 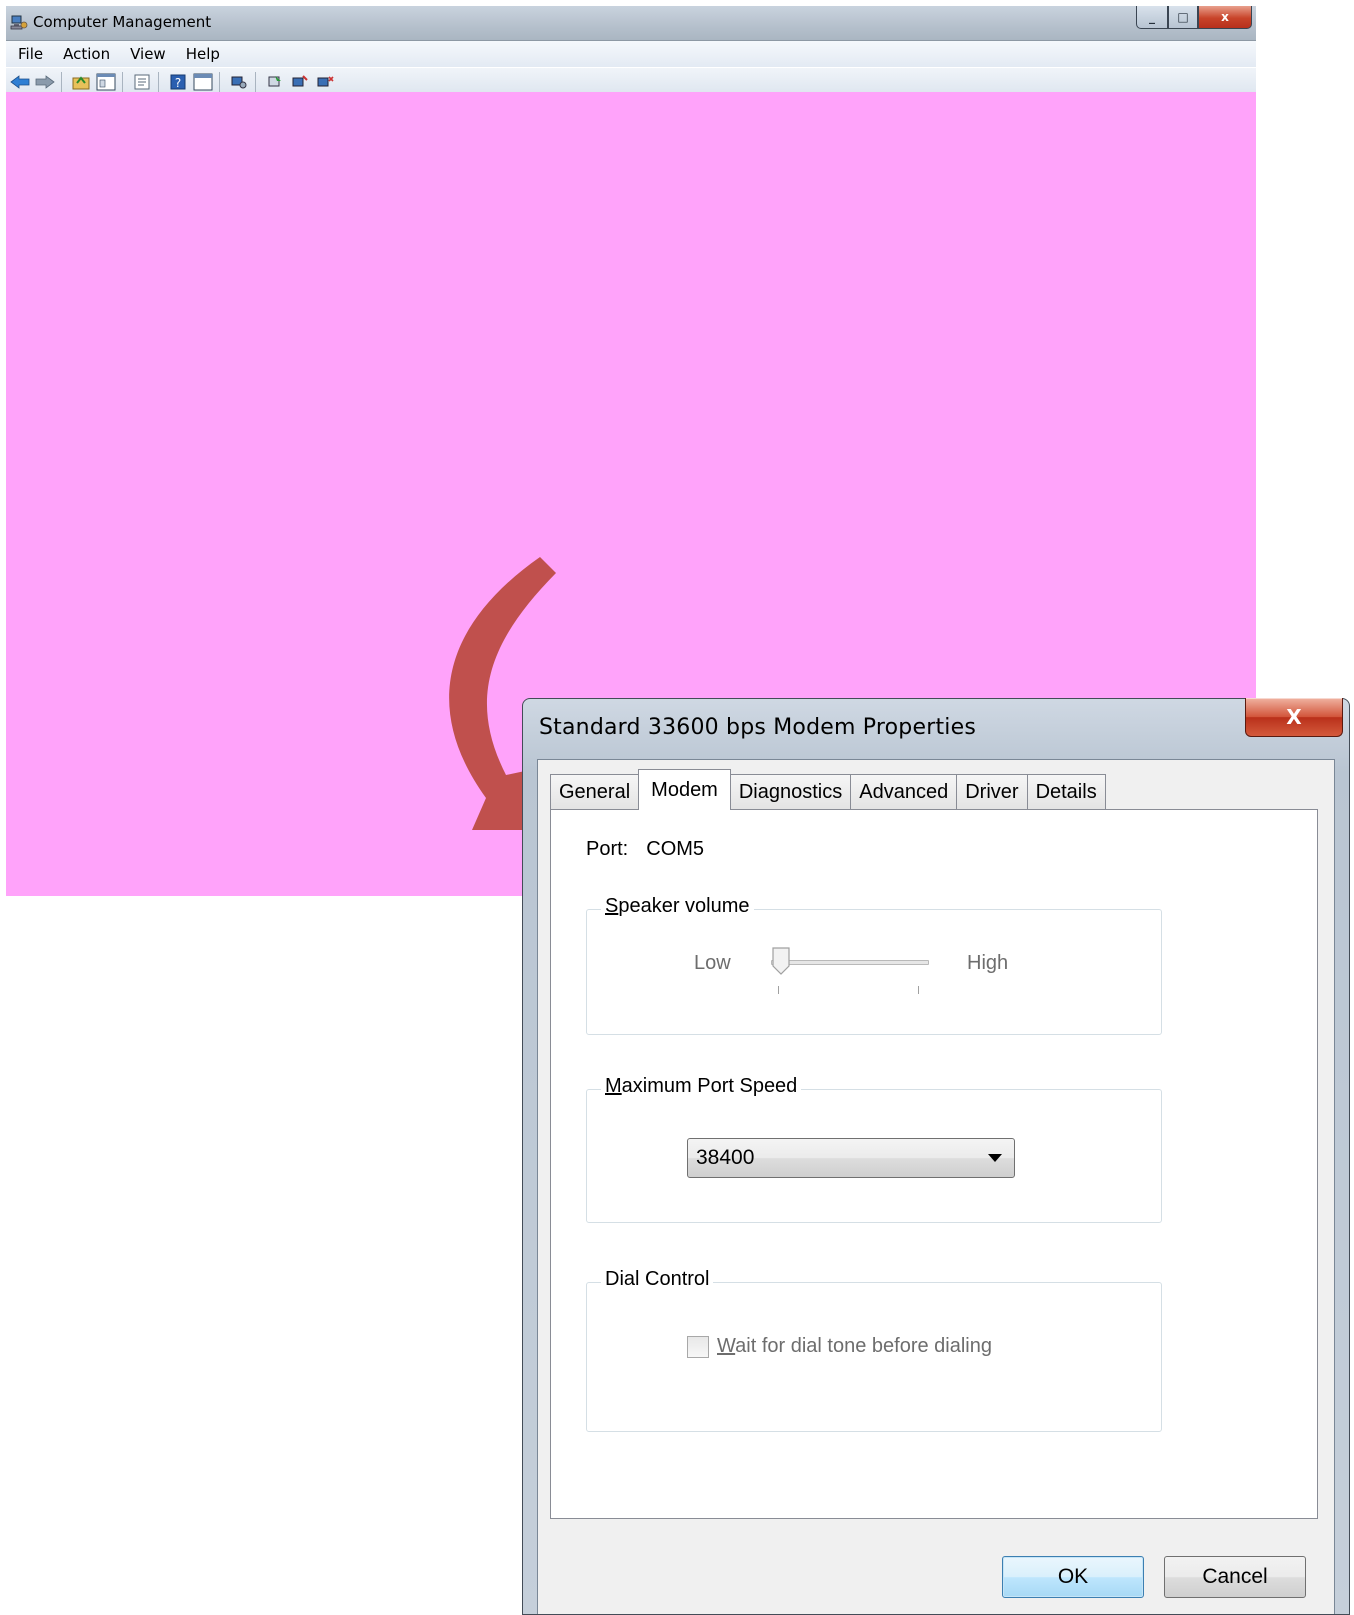 What do you see at coordinates (631, 23) in the screenshot?
I see `cm-title-bar: Computer Management _ □ x` at bounding box center [631, 23].